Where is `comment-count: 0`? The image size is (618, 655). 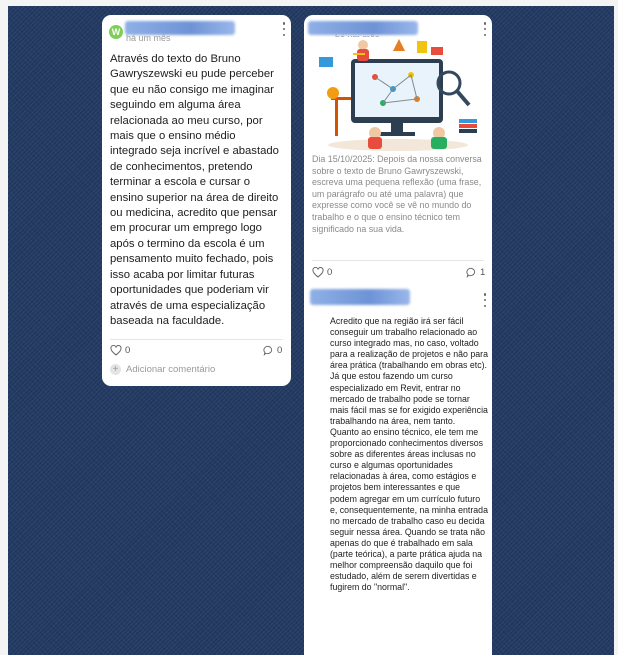
comment-count: 0 is located at coordinates (280, 350).